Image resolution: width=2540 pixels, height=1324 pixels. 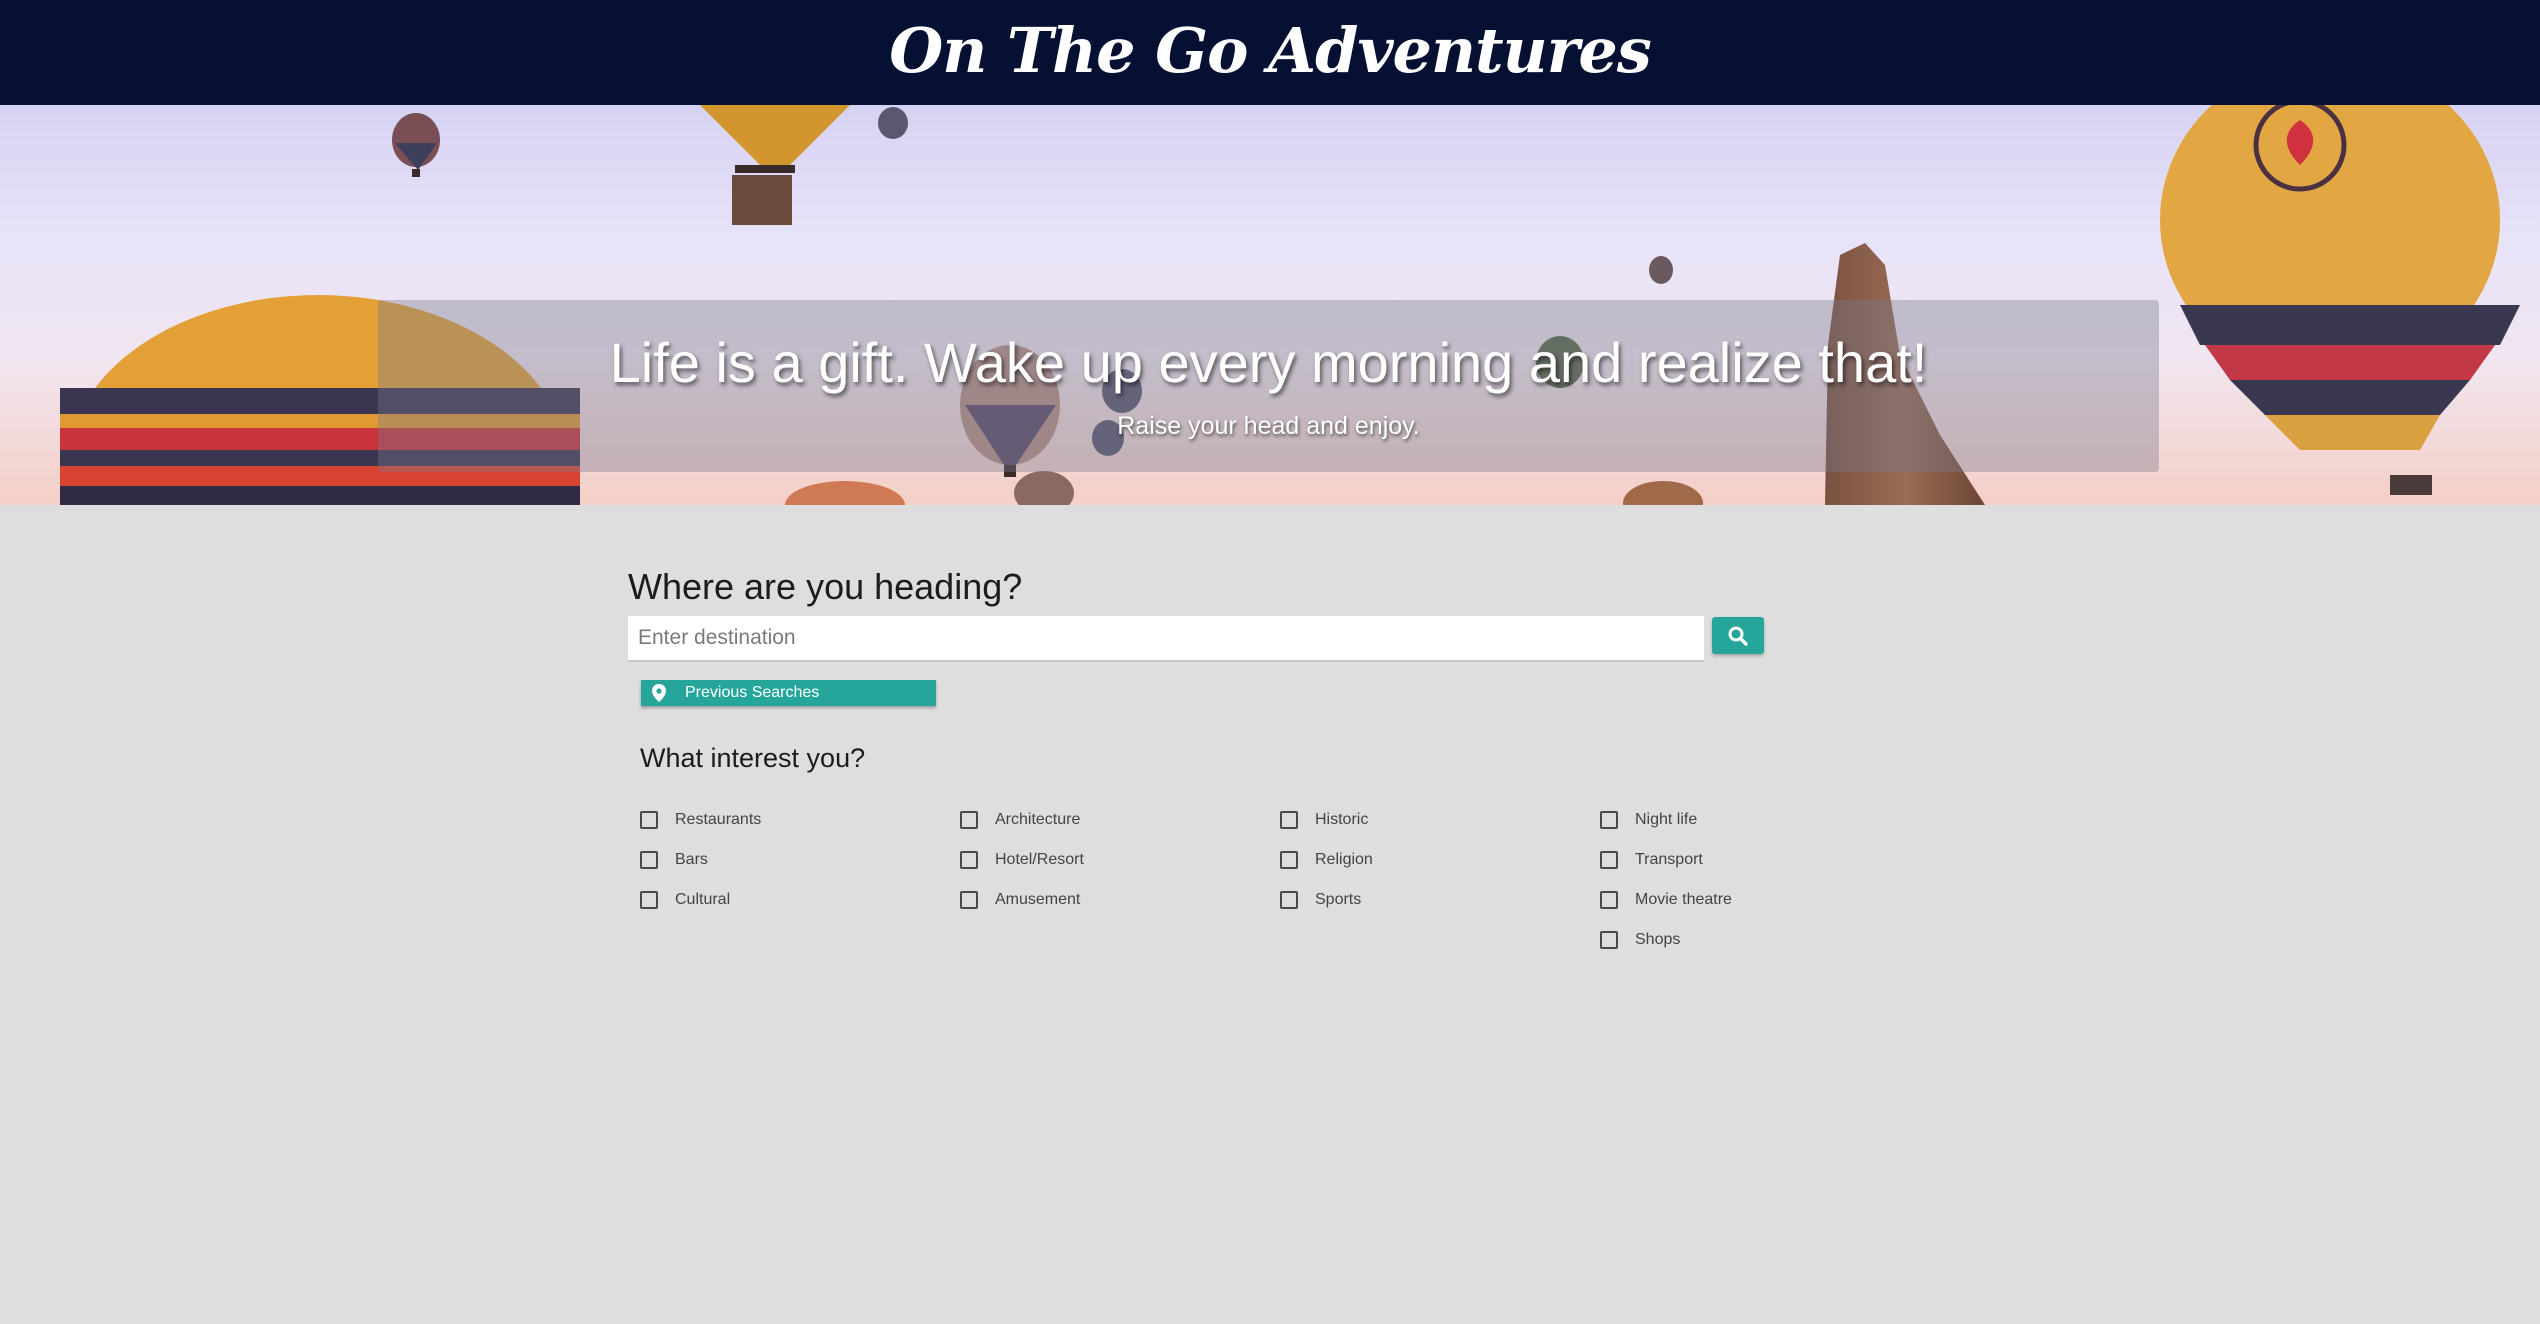 I want to click on interest-label: Shops, so click(x=1658, y=939).